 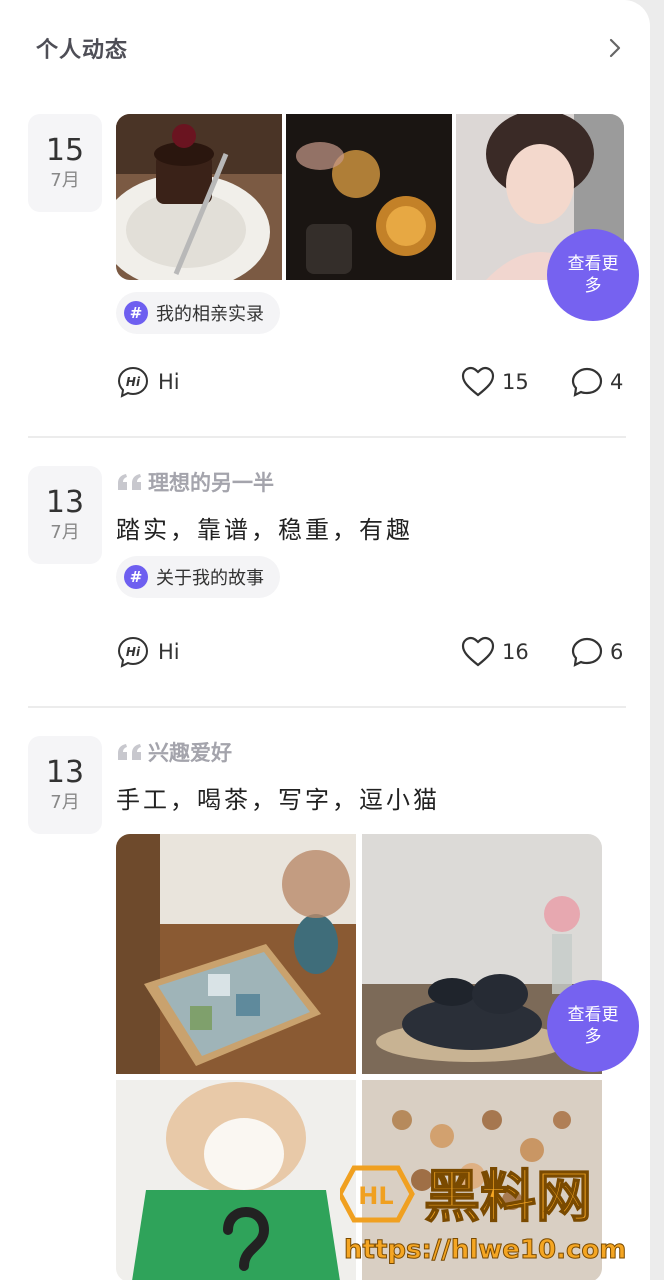 I want to click on post-text: 踏实，靠谱，稳重，有趣, so click(x=264, y=530).